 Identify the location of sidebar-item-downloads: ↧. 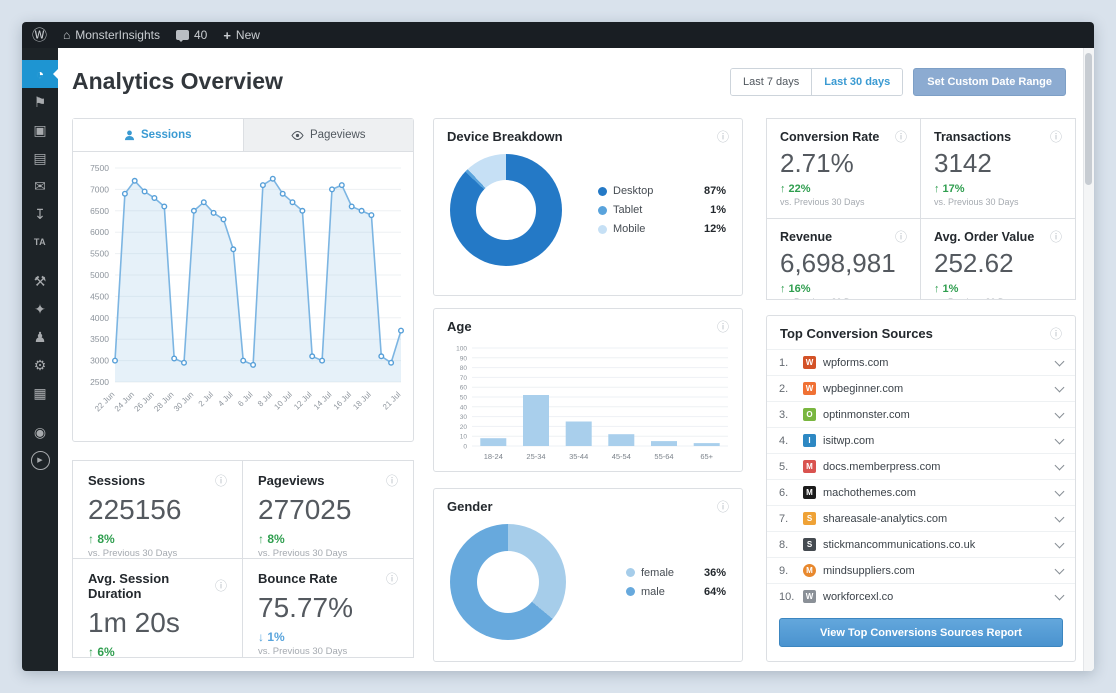
(40, 214).